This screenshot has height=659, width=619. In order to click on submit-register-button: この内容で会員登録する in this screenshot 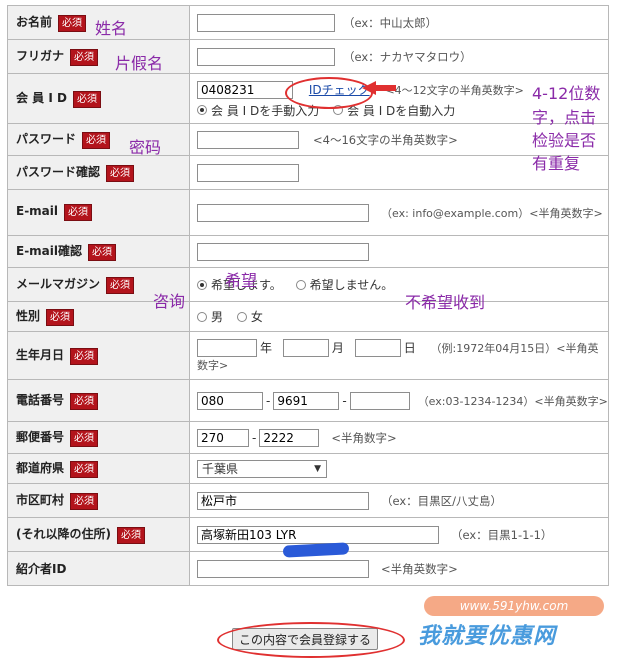, I will do `click(305, 639)`.